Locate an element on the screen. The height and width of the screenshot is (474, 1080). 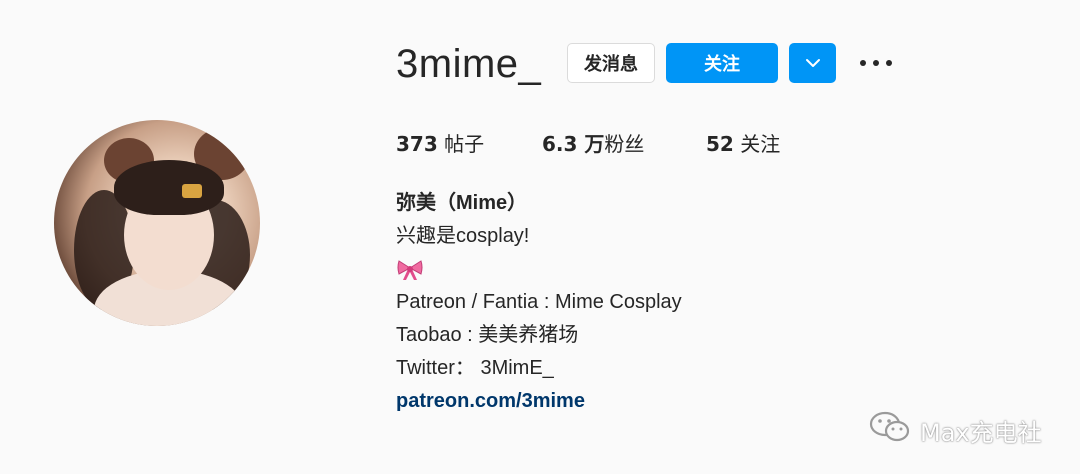
display-name: 弥美（Mime） is located at coordinates (462, 203).